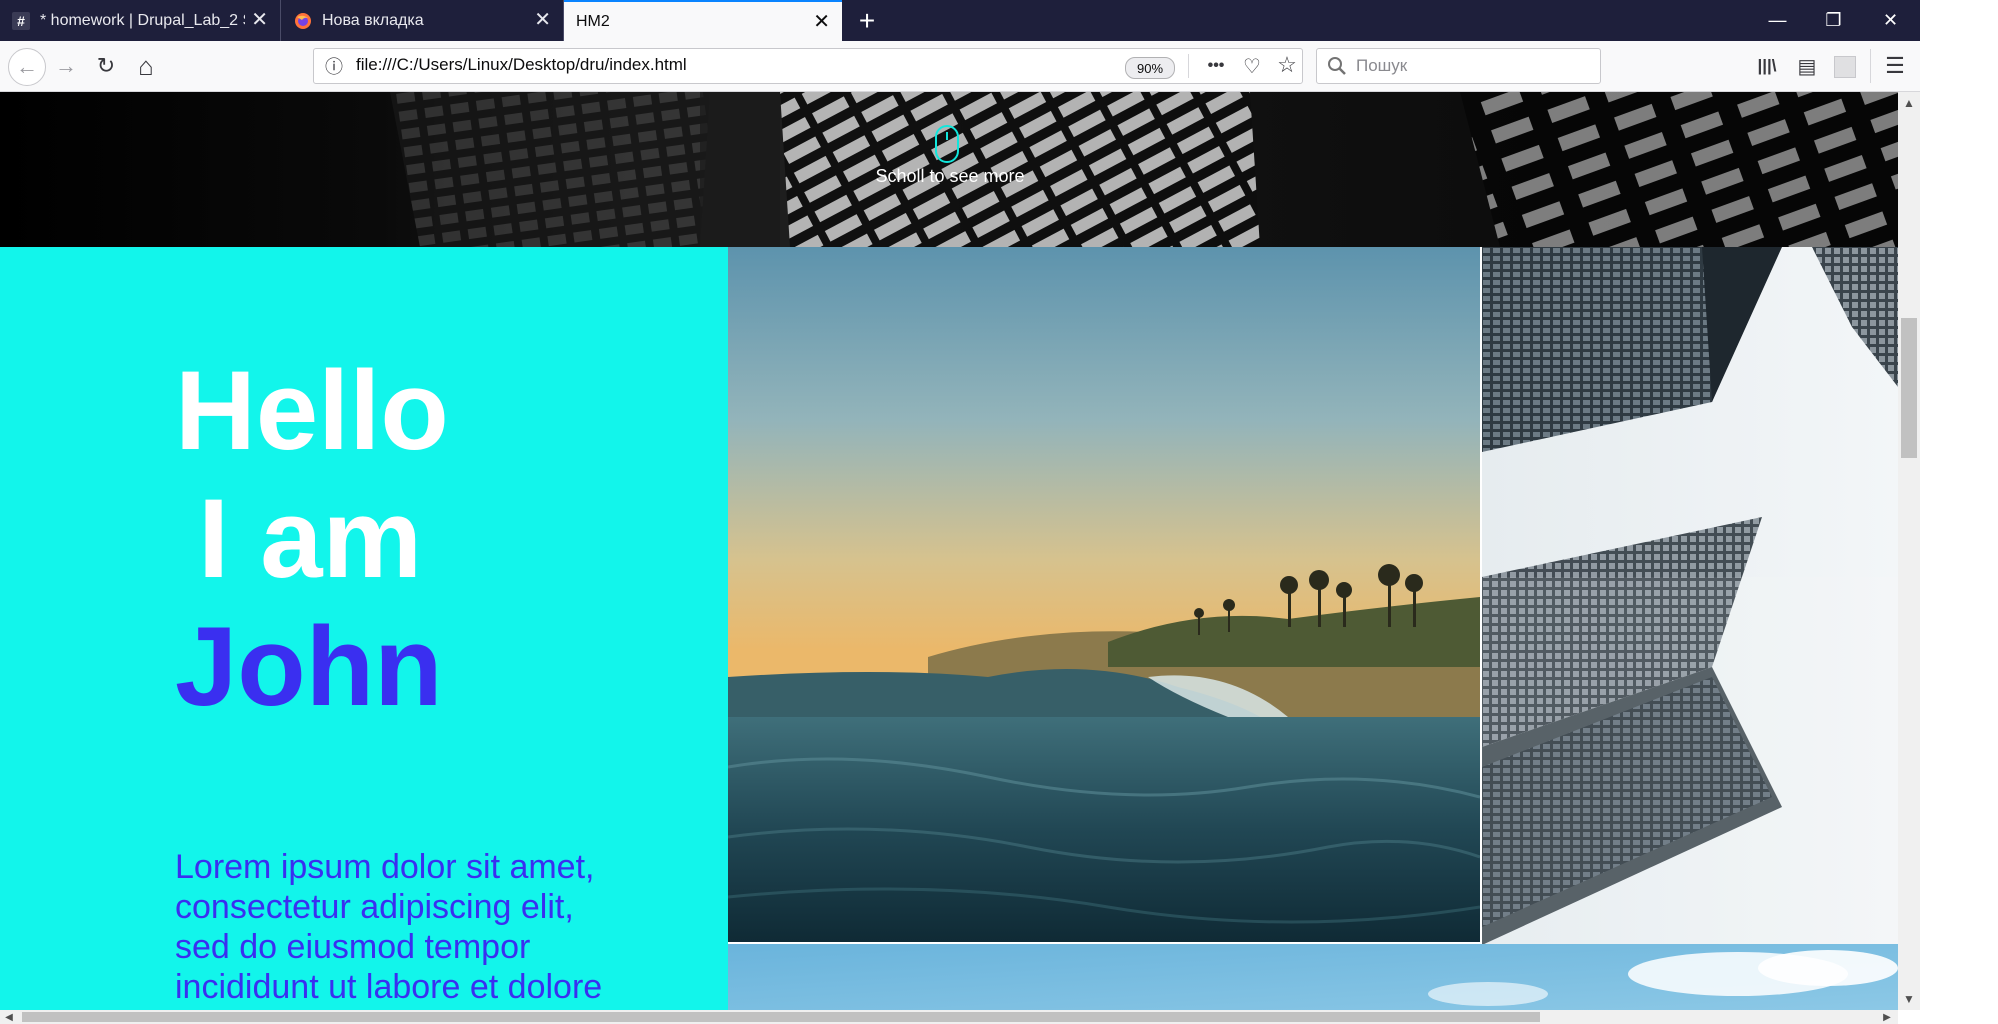 This screenshot has width=1998, height=1024. I want to click on sky-photo, so click(1313, 977).